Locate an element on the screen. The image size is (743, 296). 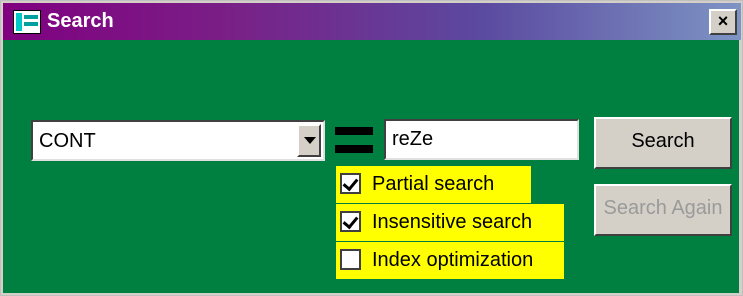
chevron-down-icon is located at coordinates (310, 140).